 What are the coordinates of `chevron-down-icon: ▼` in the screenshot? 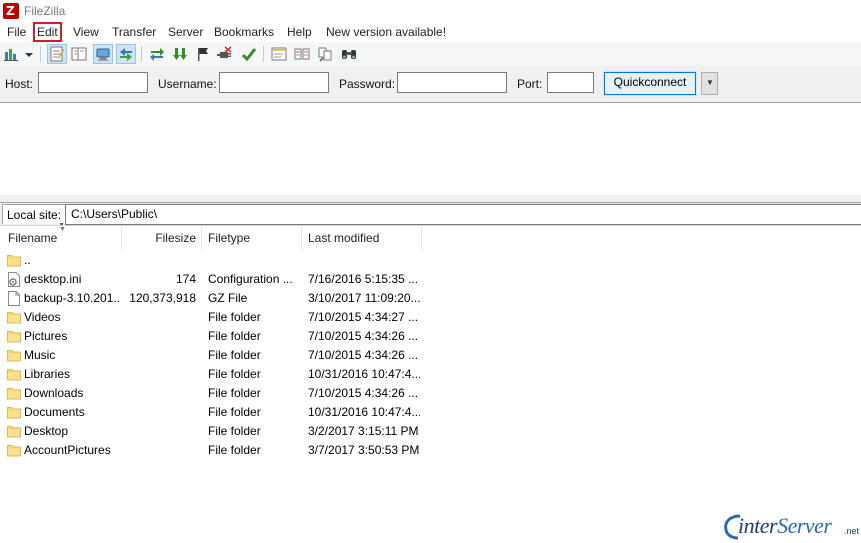 It's located at (710, 82).